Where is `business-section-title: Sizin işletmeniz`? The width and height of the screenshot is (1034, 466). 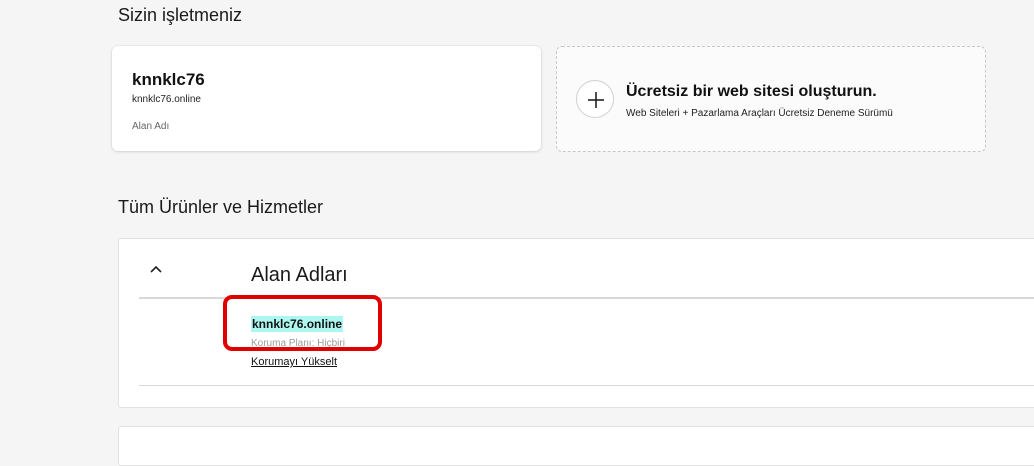
business-section-title: Sizin işletmeniz is located at coordinates (180, 15).